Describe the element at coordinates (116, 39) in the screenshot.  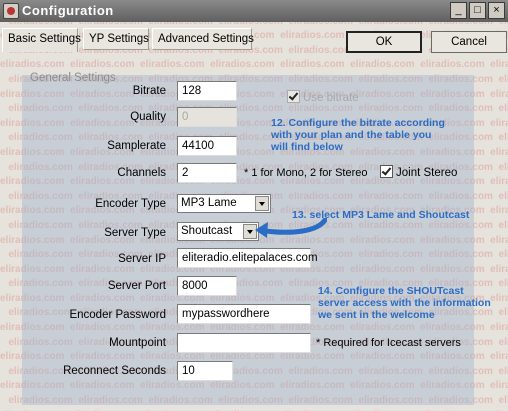
I see `tab-yp-settings: YP Settings` at that location.